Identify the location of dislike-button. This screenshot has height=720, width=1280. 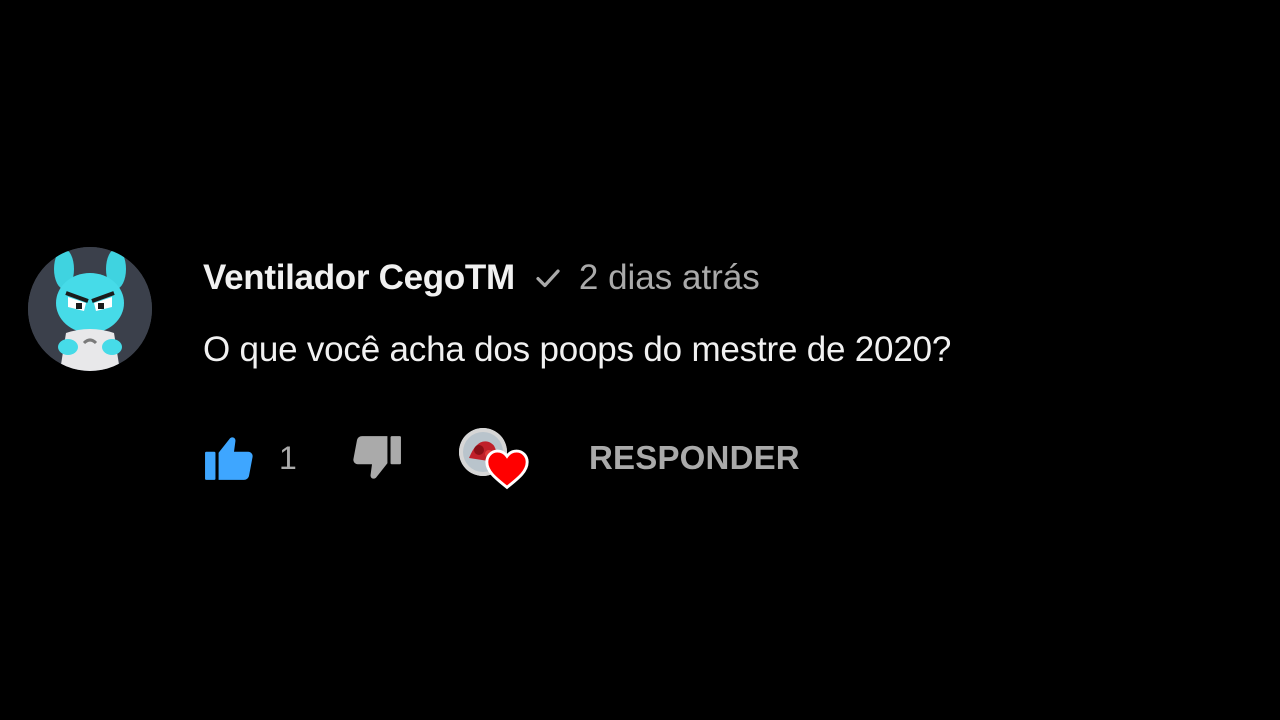
(377, 458).